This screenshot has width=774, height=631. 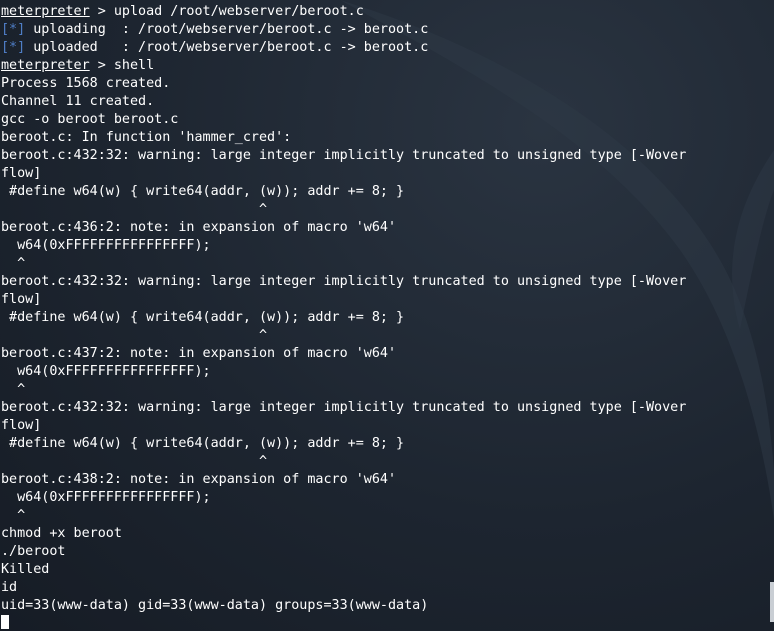 What do you see at coordinates (385, 120) in the screenshot?
I see `terminal-line: gcc -o beroot beroot.c` at bounding box center [385, 120].